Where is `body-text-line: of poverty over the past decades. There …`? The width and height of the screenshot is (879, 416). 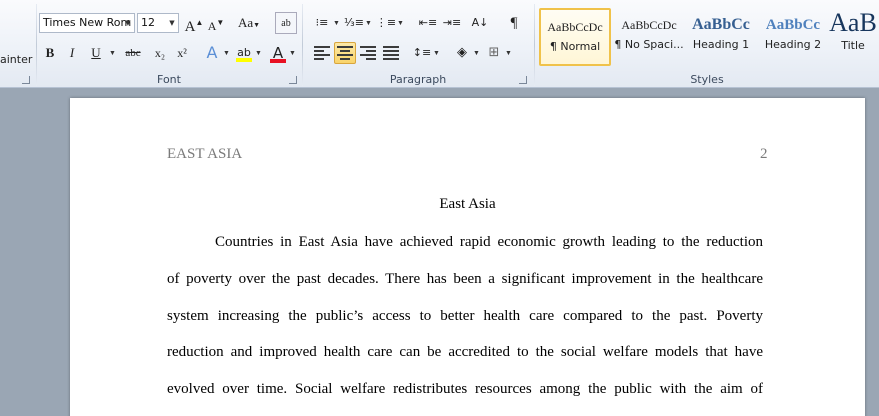
body-text-line: of poverty over the past decades. There … is located at coordinates (465, 279).